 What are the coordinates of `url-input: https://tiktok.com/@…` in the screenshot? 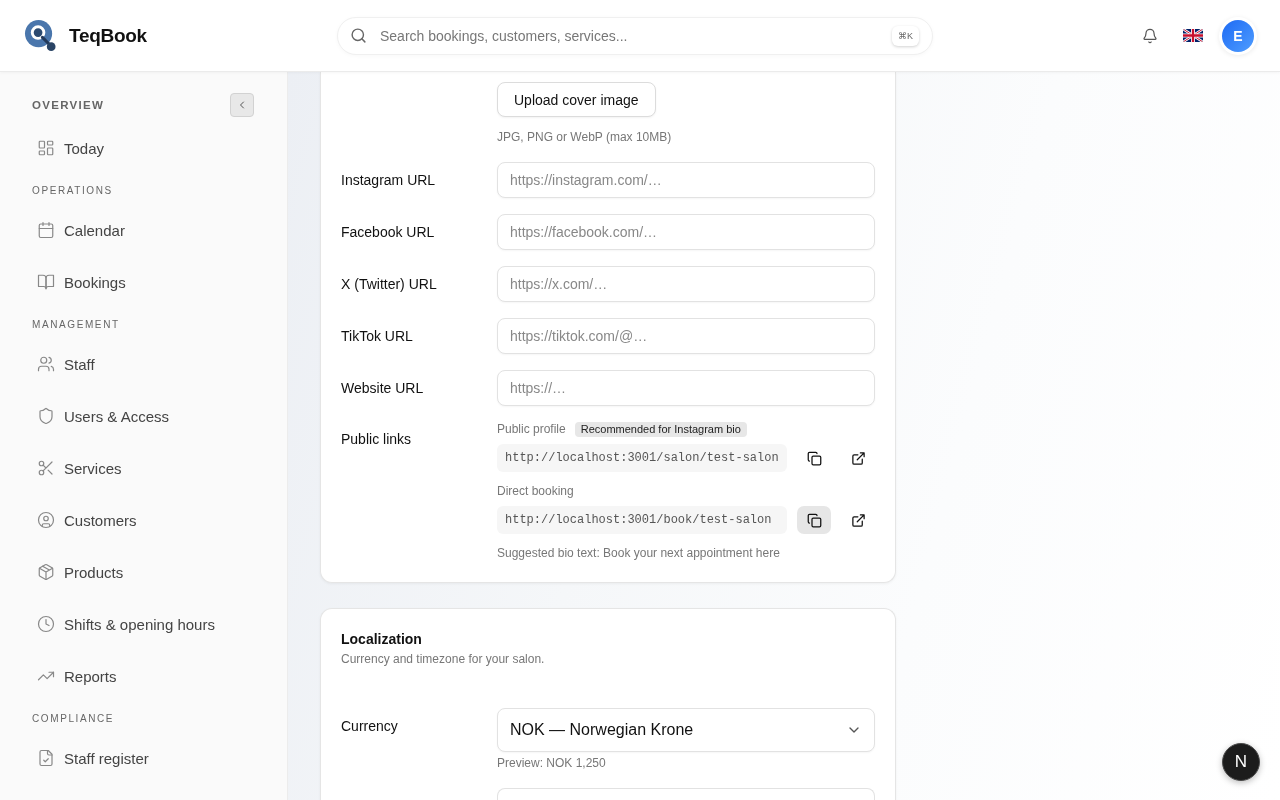 It's located at (686, 336).